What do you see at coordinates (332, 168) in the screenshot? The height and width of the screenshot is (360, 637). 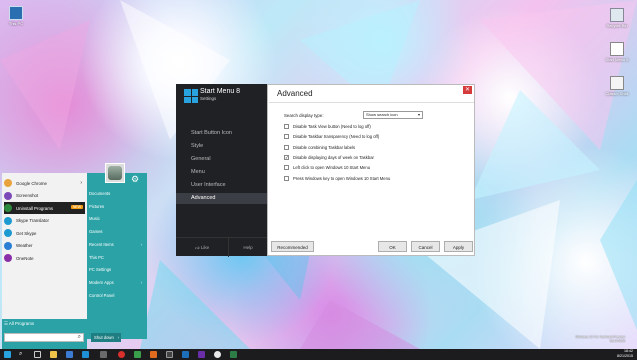 I see `option-label: Left click to open Windows 10 Start Menu` at bounding box center [332, 168].